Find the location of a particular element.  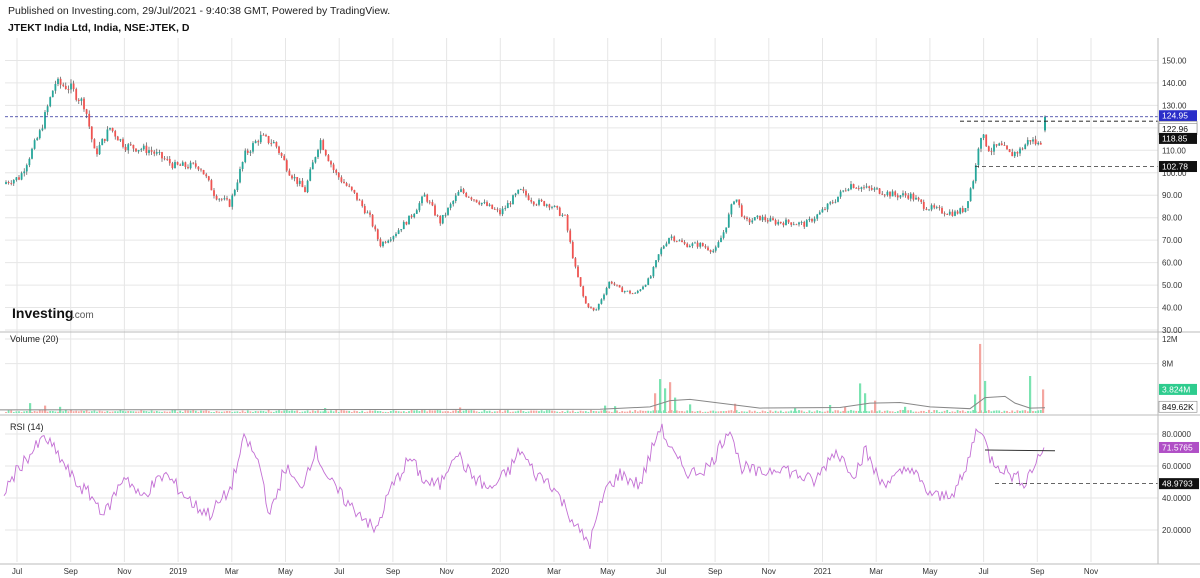

price-tick-label: 60.00 is located at coordinates (1172, 263).